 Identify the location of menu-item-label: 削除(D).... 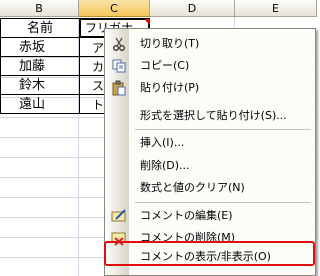
(165, 165).